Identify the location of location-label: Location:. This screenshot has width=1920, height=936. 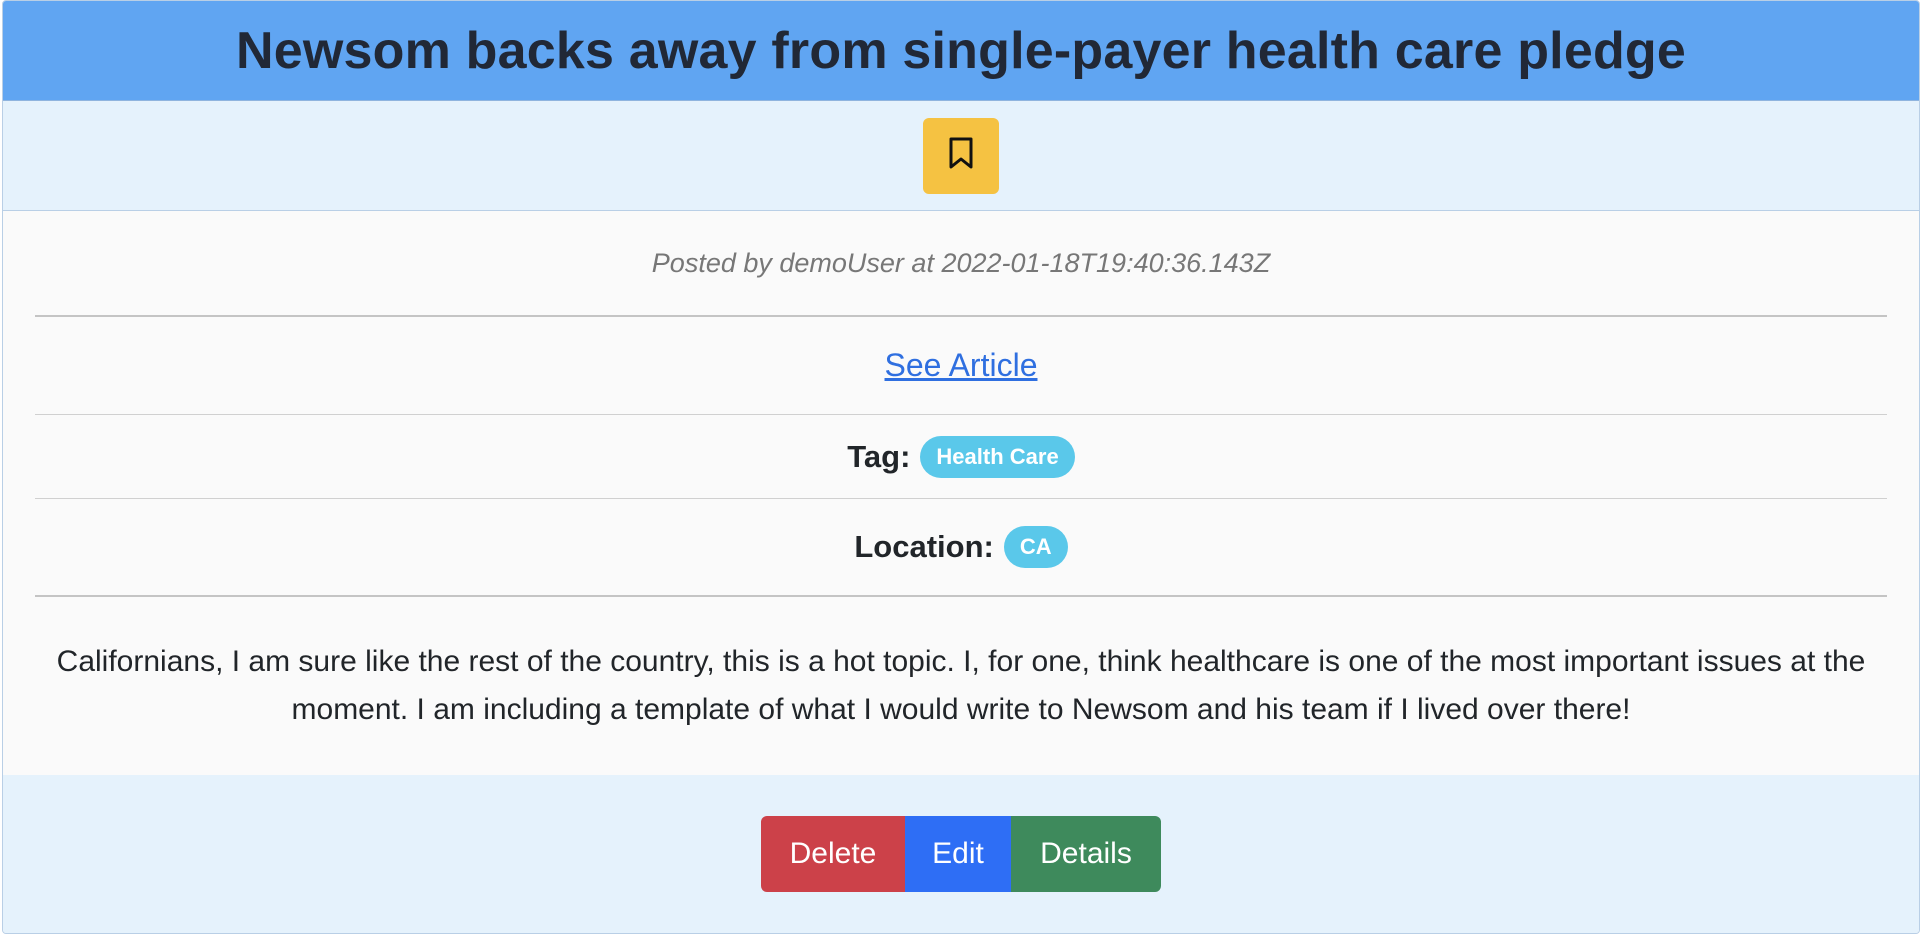
(924, 546).